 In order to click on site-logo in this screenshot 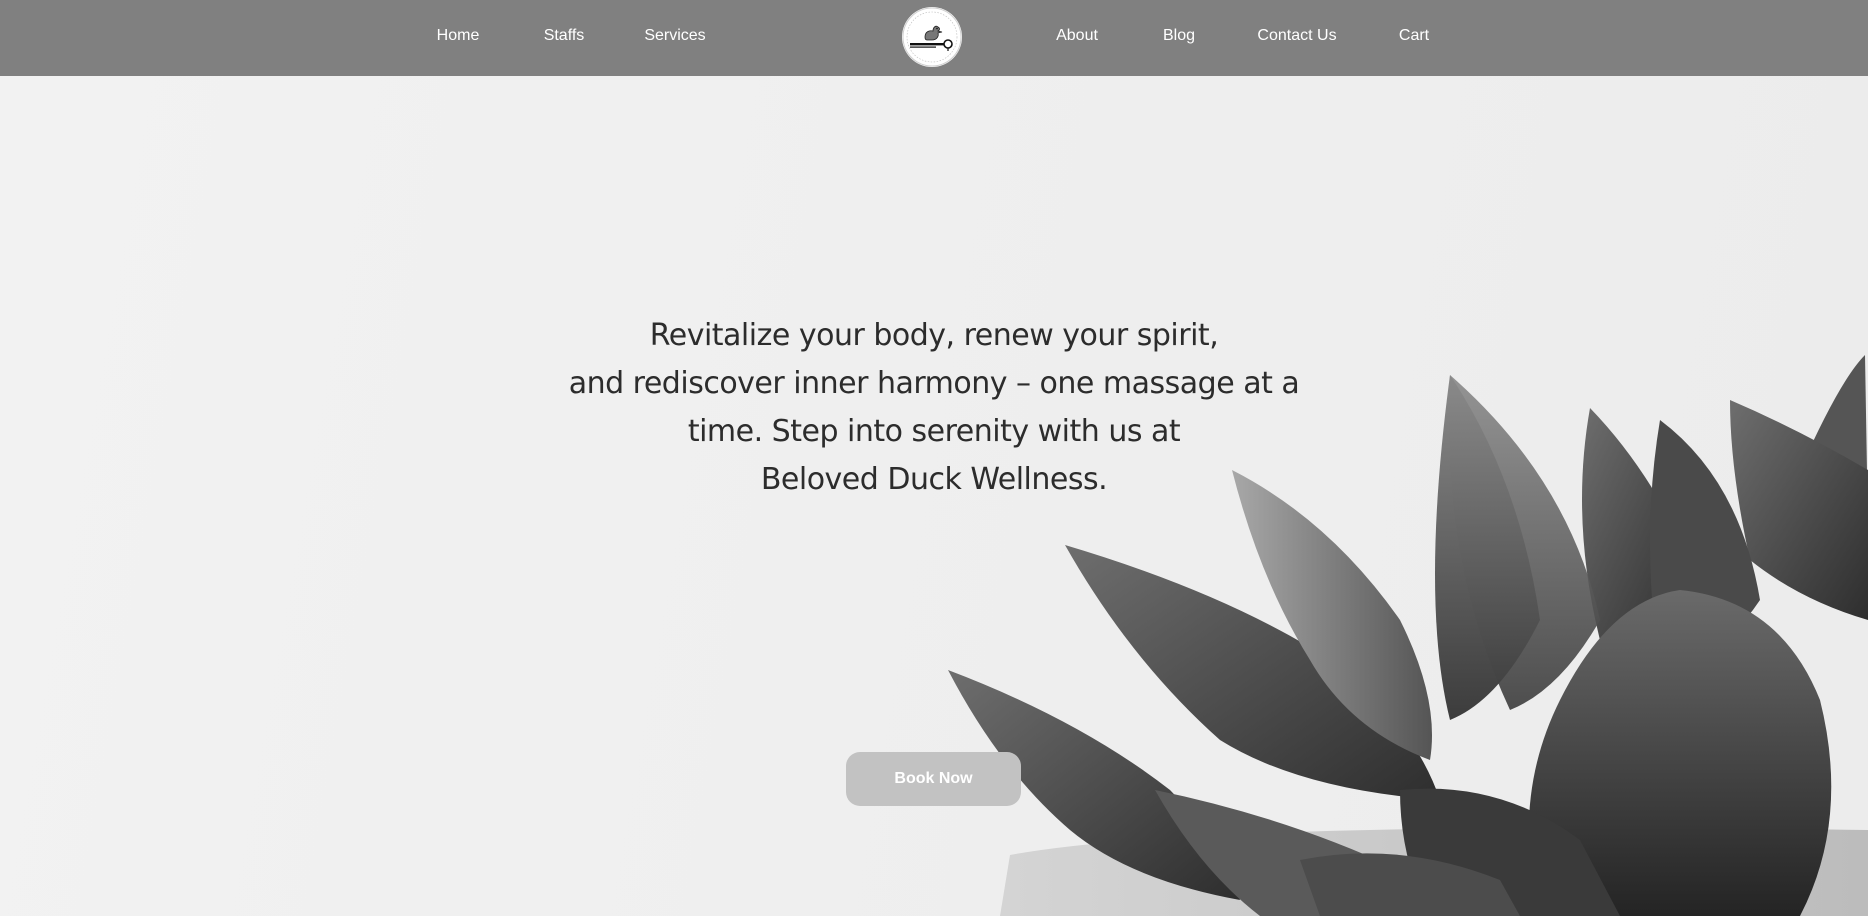, I will do `click(932, 37)`.